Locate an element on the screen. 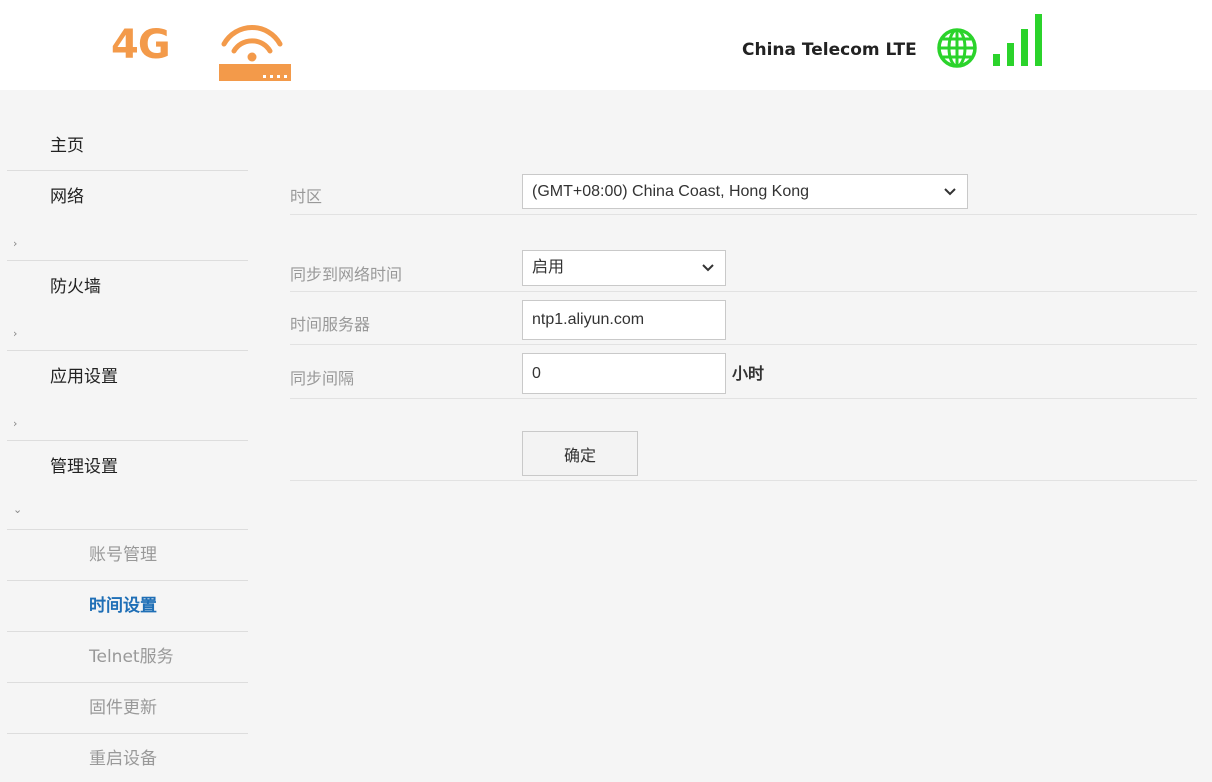 Image resolution: width=1212 pixels, height=782 pixels. sidebar-item-label: 时间设置 is located at coordinates (123, 606).